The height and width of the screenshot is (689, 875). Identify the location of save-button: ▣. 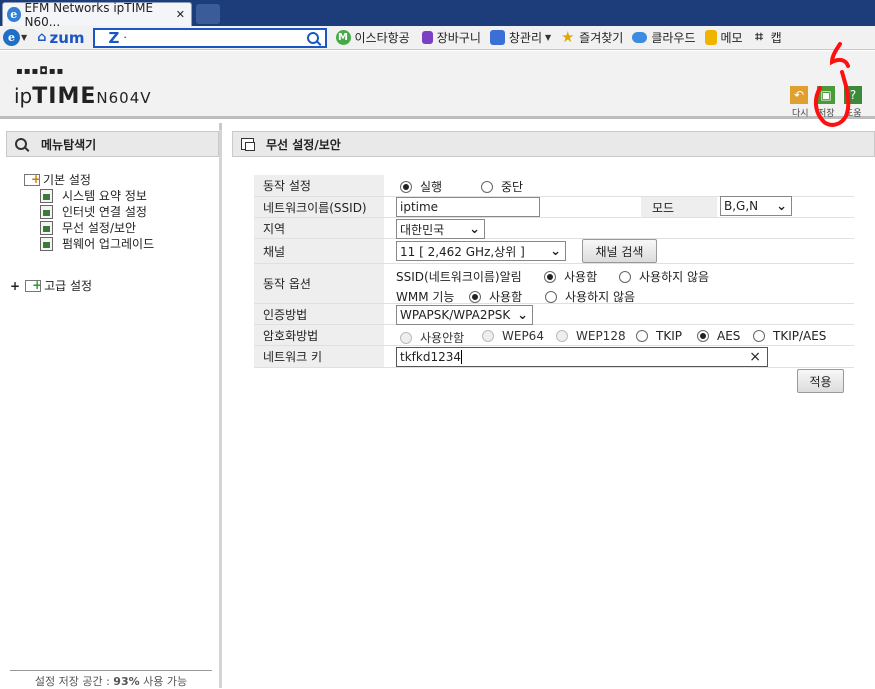
(826, 95).